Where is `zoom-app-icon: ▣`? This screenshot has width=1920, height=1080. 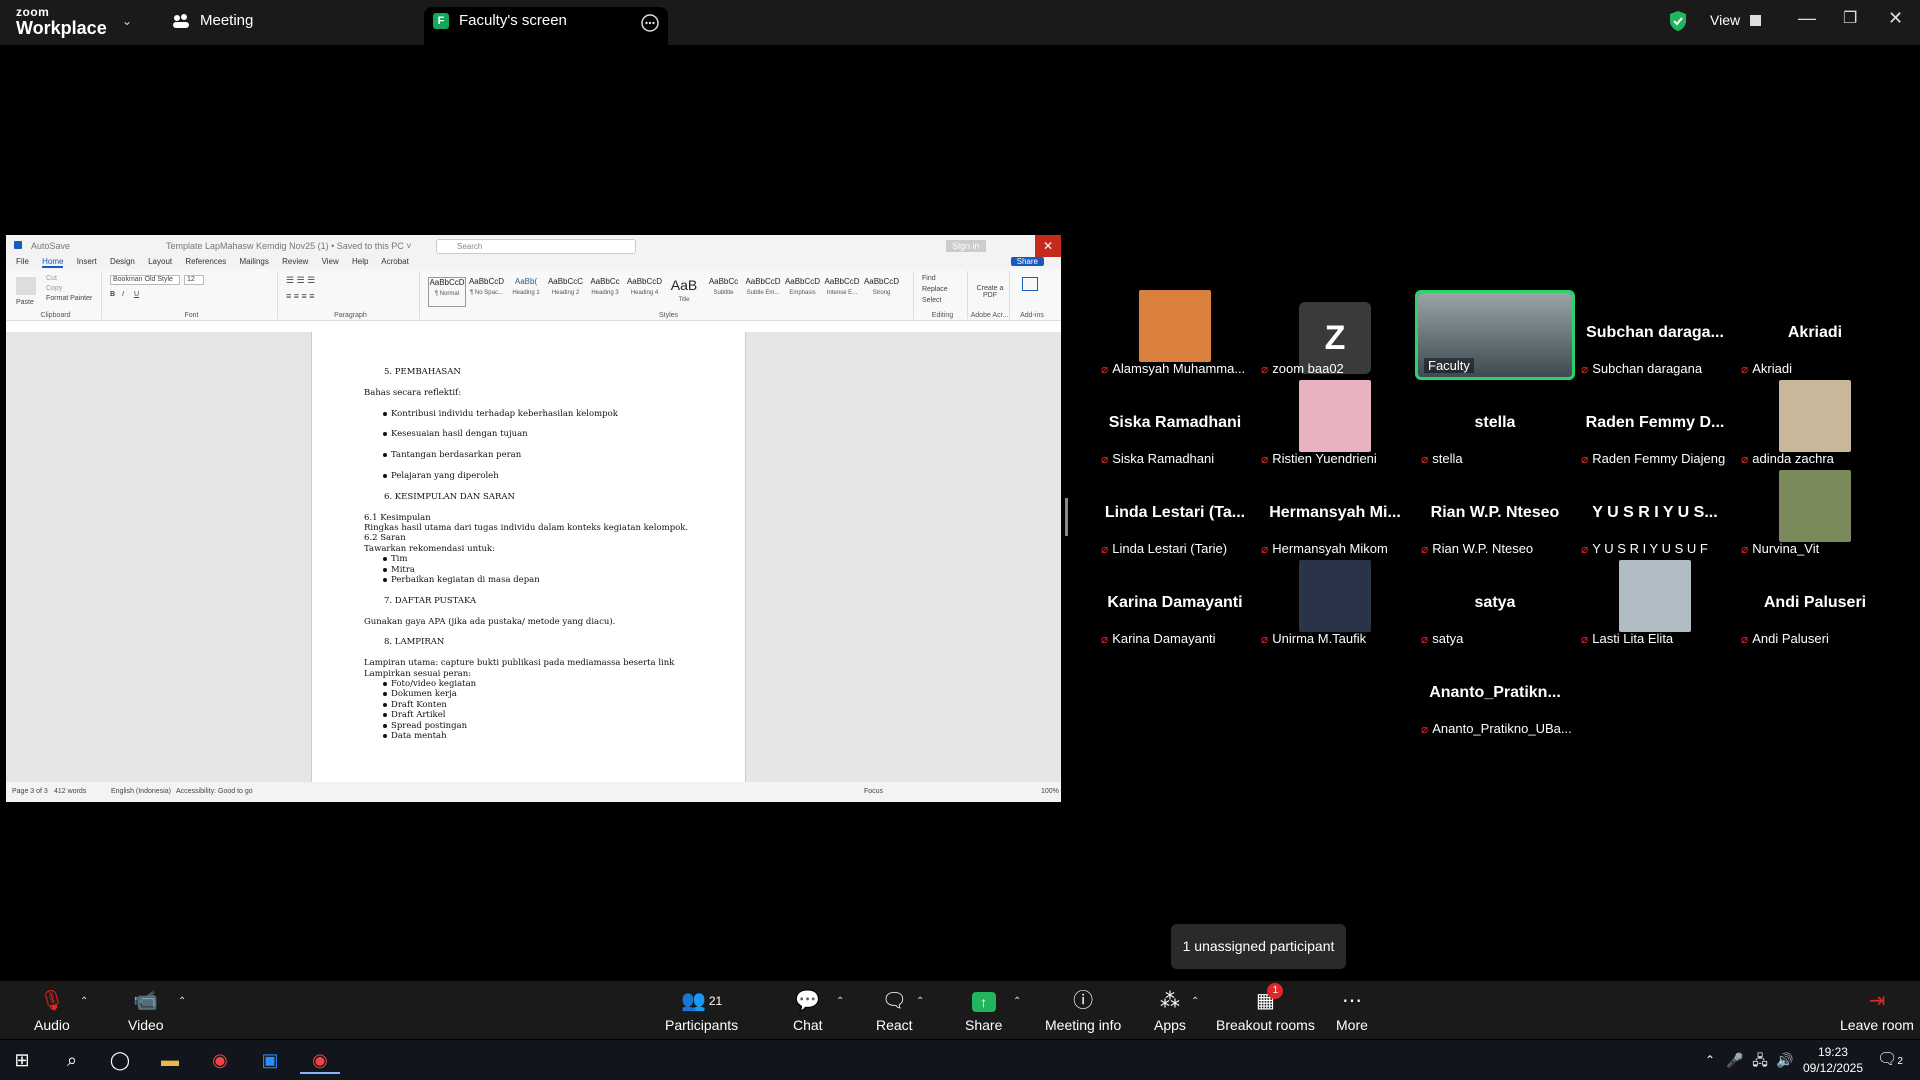
zoom-app-icon: ▣ is located at coordinates (270, 1060).